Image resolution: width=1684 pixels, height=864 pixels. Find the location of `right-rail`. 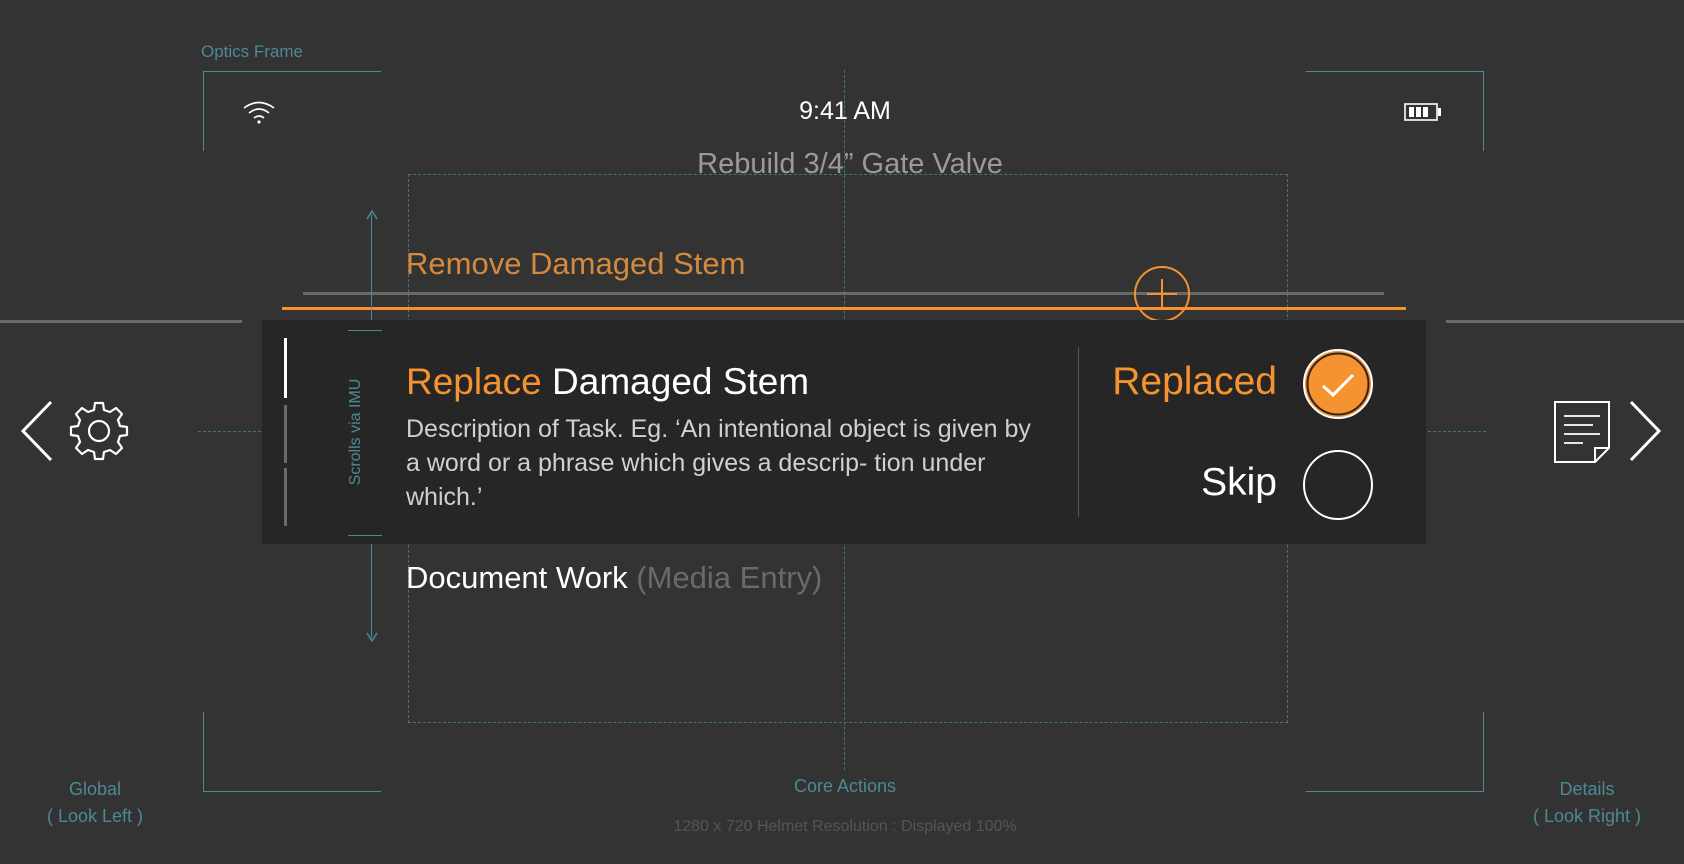

right-rail is located at coordinates (1565, 321).